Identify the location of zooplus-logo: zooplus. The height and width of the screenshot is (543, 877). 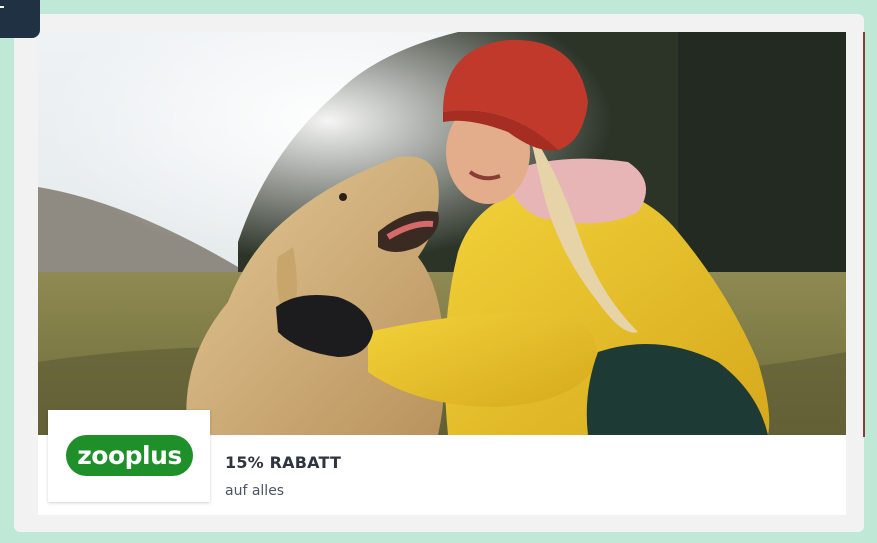
(129, 455).